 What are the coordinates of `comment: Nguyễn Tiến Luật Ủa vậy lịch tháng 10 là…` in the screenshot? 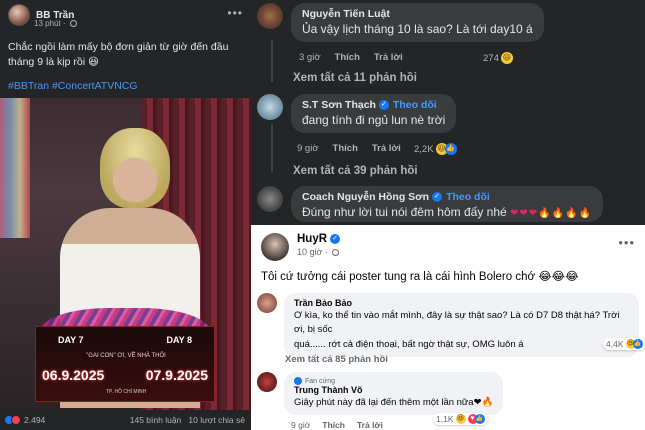 It's located at (400, 22).